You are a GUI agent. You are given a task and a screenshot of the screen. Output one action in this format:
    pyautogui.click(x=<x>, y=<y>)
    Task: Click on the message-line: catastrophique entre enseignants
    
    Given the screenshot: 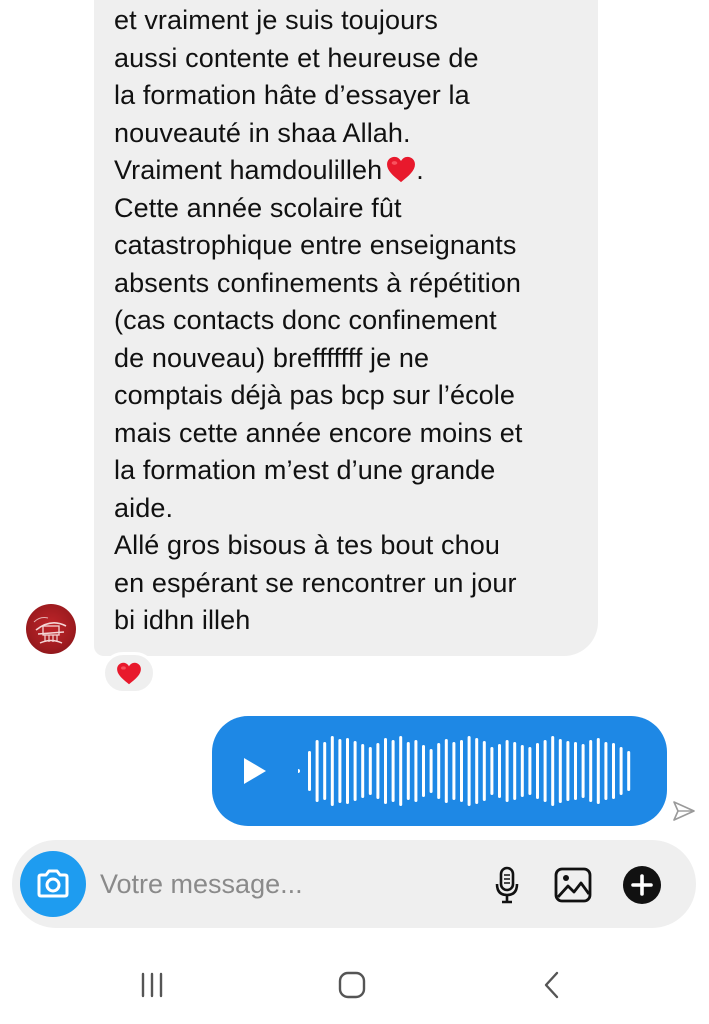 What is the action you would take?
    pyautogui.click(x=315, y=245)
    